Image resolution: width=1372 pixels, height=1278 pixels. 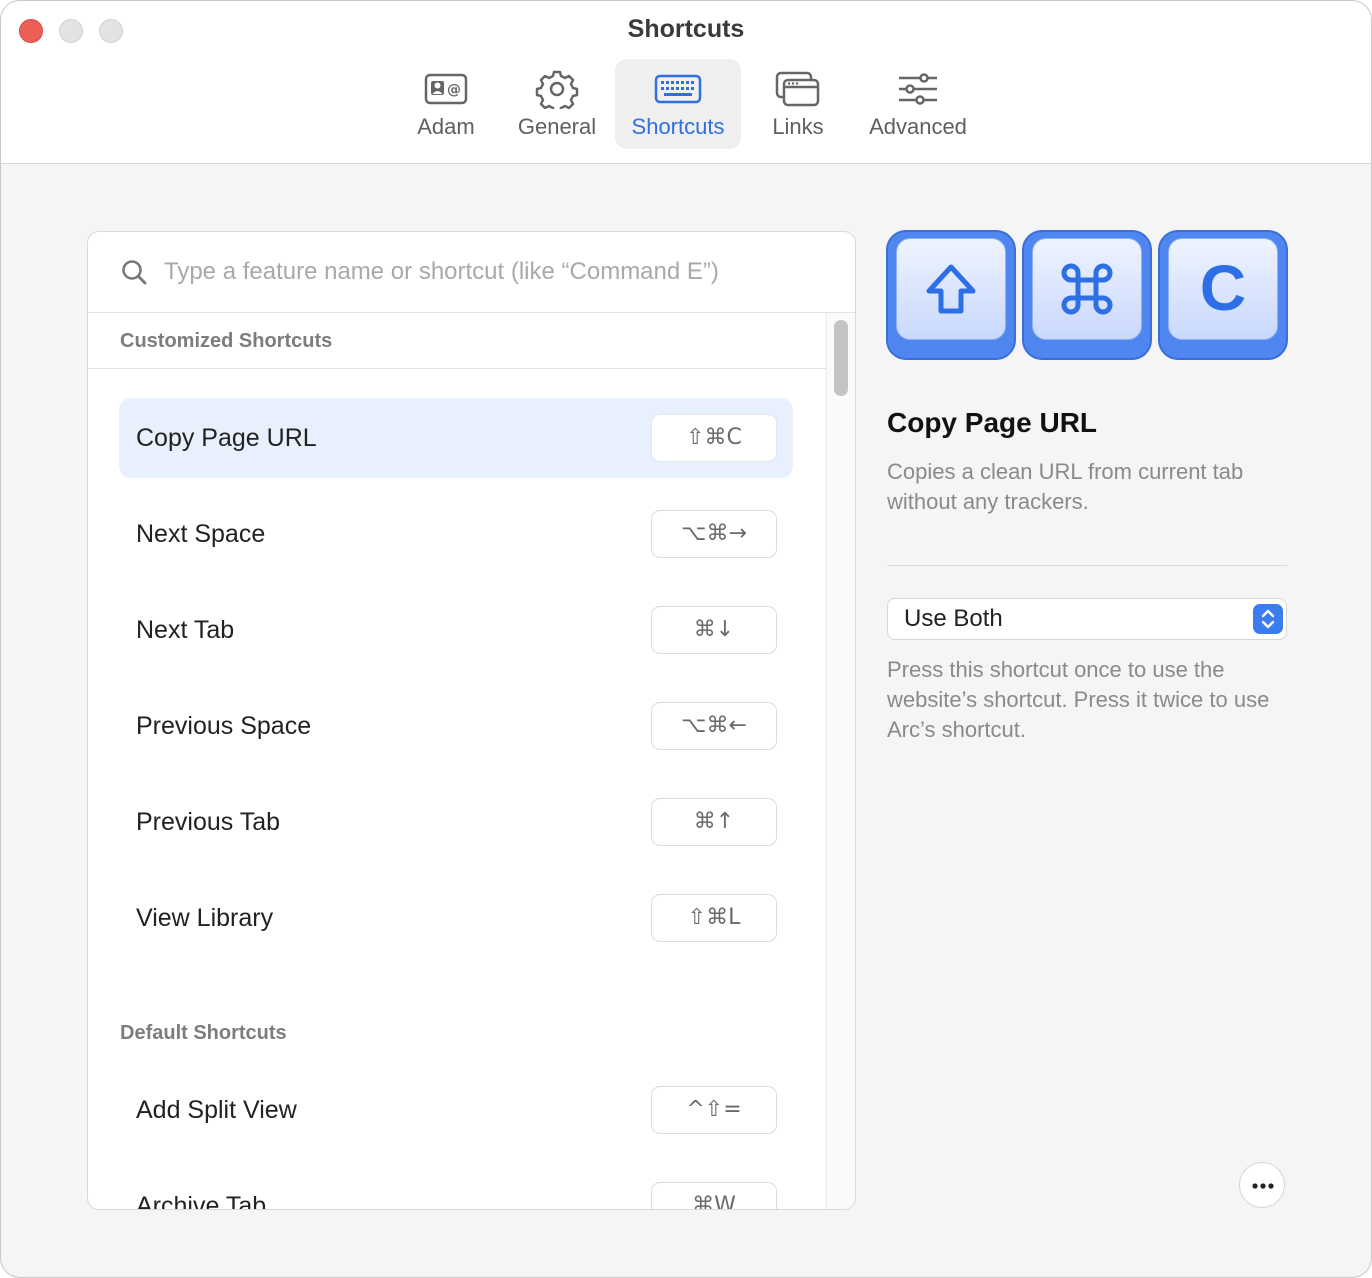 I want to click on shortcut-keys: ⌘W, so click(x=714, y=1195).